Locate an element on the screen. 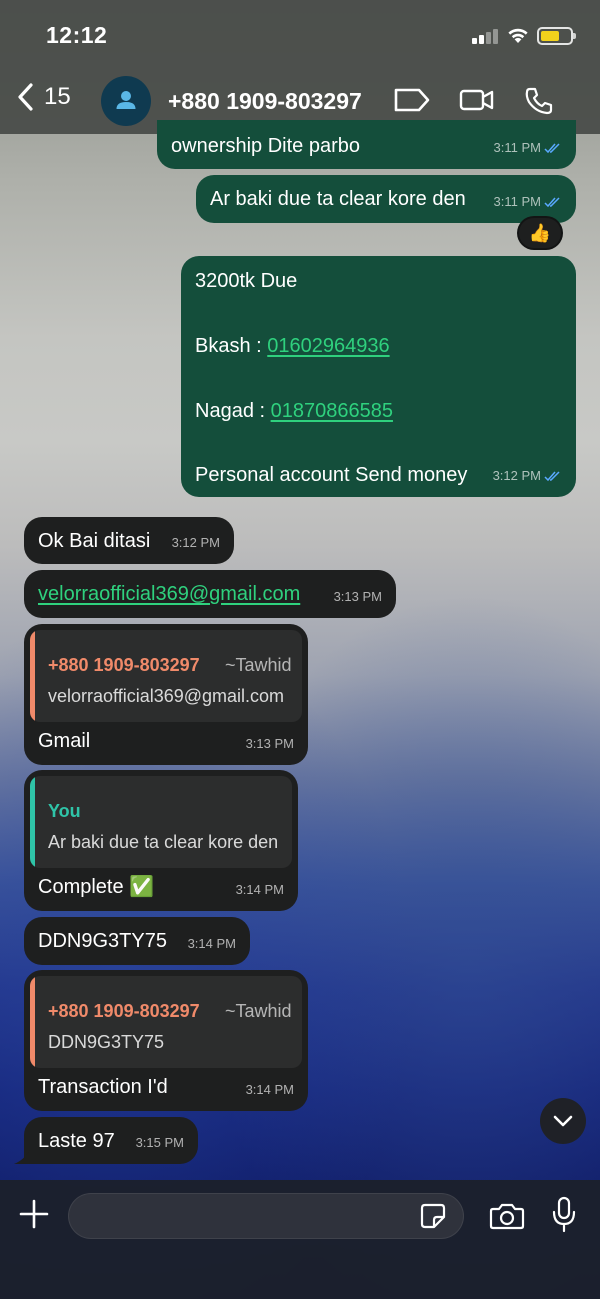 The height and width of the screenshot is (1299, 600). contact-avatar-icon is located at coordinates (126, 100).